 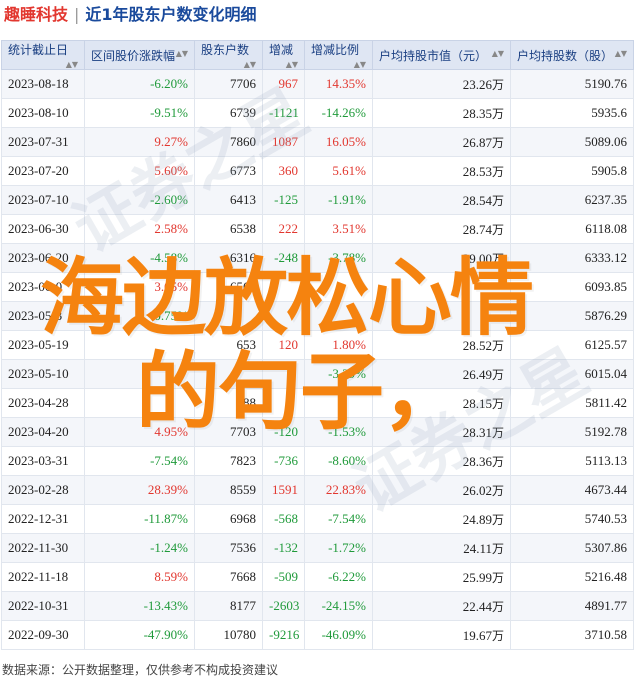 I want to click on row-price-change-value: -9.51%, so click(x=169, y=112).